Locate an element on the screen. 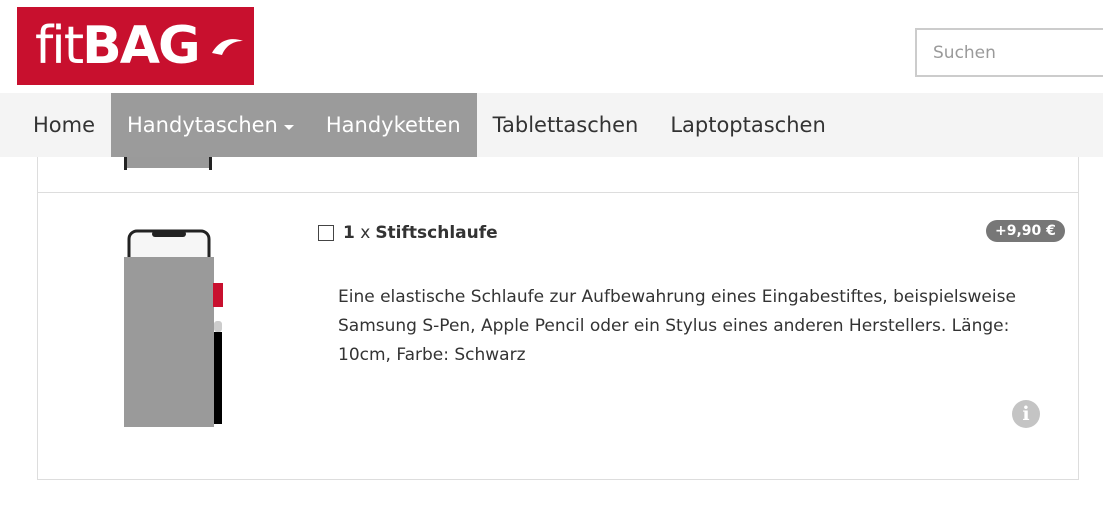 The width and height of the screenshot is (1103, 516). nav-label-laptoptaschen: Laptoptaschen is located at coordinates (748, 125).